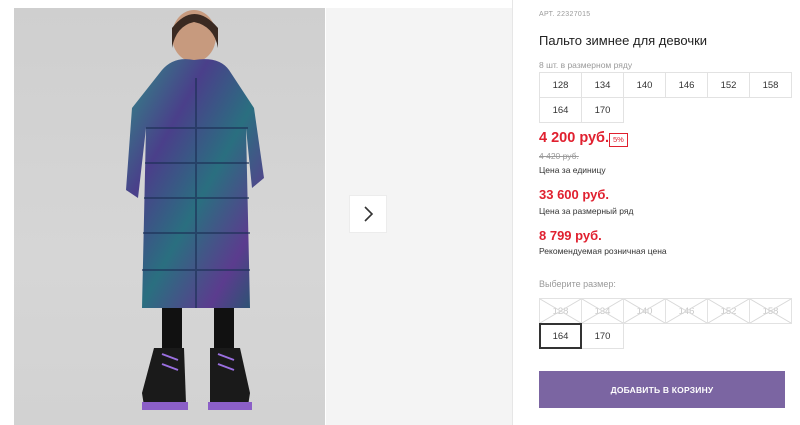  I want to click on size-range-item: 128, so click(560, 85).